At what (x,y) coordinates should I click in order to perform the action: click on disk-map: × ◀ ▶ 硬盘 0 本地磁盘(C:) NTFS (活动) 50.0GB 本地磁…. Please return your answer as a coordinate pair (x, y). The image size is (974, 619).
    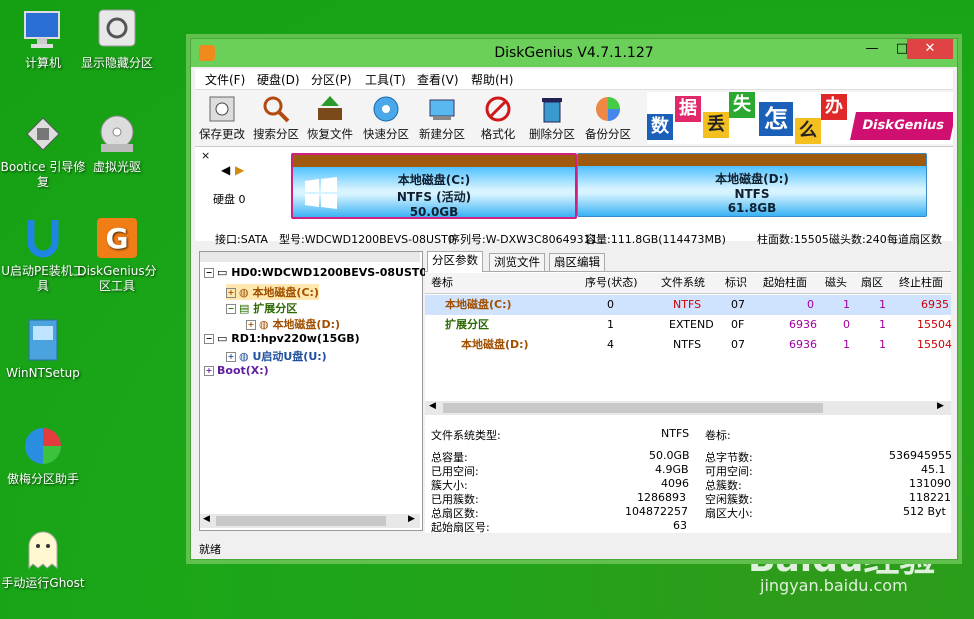
    Looking at the image, I should click on (574, 194).